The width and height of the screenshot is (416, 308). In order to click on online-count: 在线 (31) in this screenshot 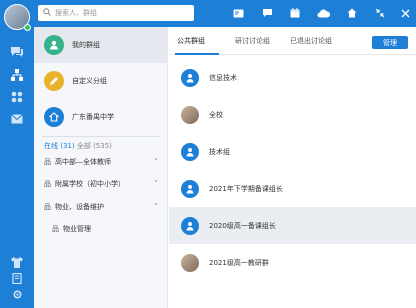, I will do `click(59, 146)`.